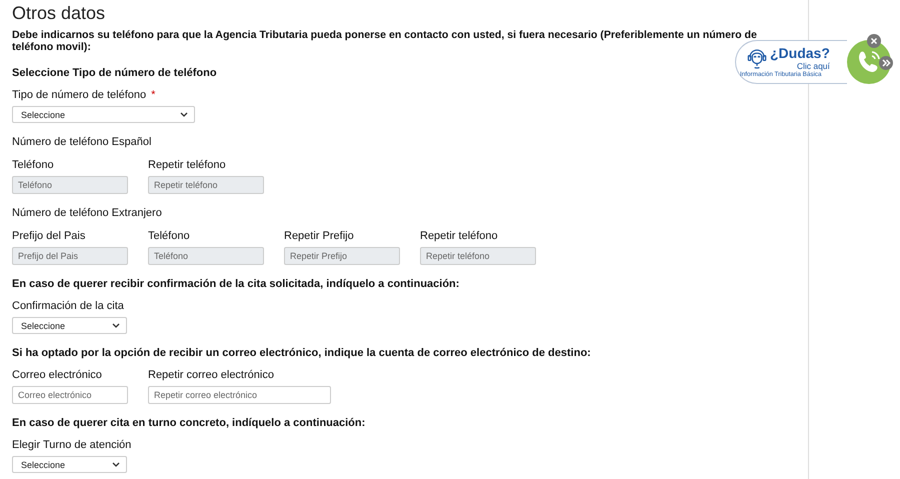  Describe the element at coordinates (189, 423) in the screenshot. I see `instruction-text: En caso de querer cita en turno concreto, indíquelo a continuación:` at that location.